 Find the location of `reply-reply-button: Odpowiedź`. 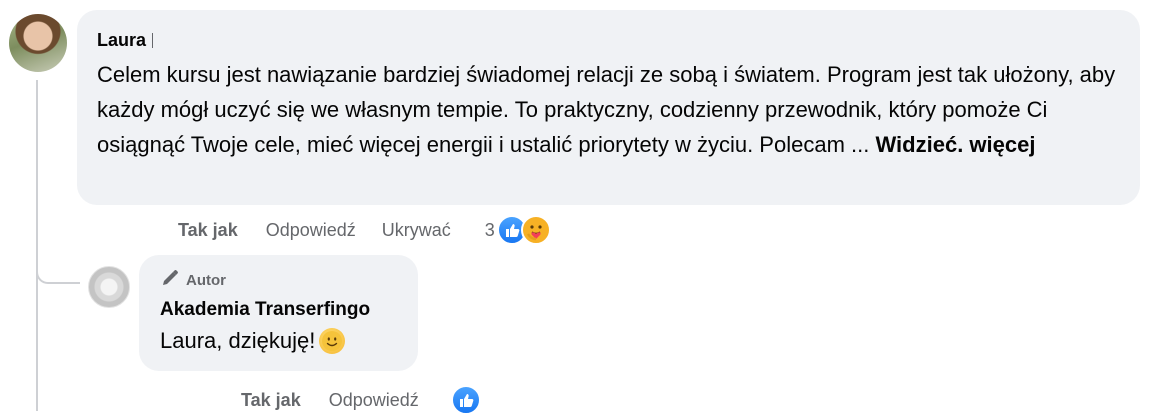

reply-reply-button: Odpowiedź is located at coordinates (374, 400).